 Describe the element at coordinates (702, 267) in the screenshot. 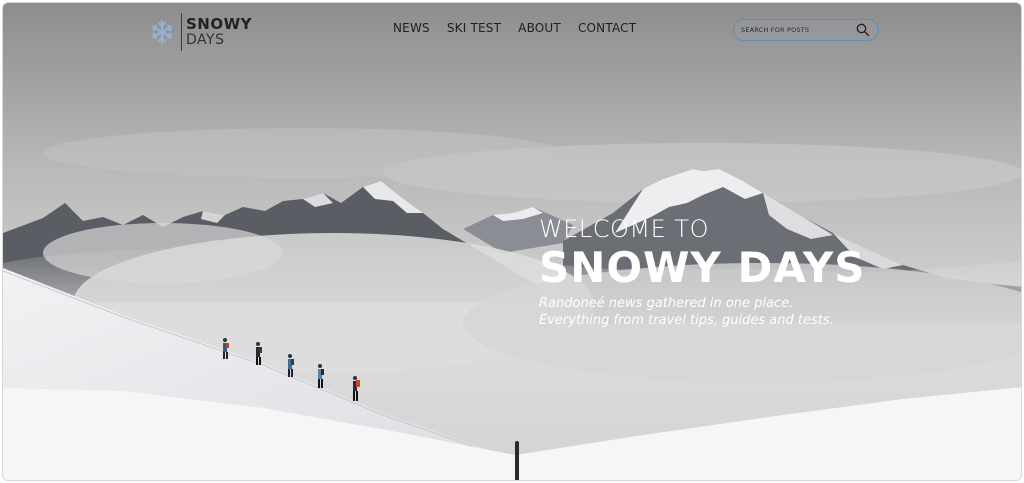

I see `hero-title: SNOWY DAYS` at that location.